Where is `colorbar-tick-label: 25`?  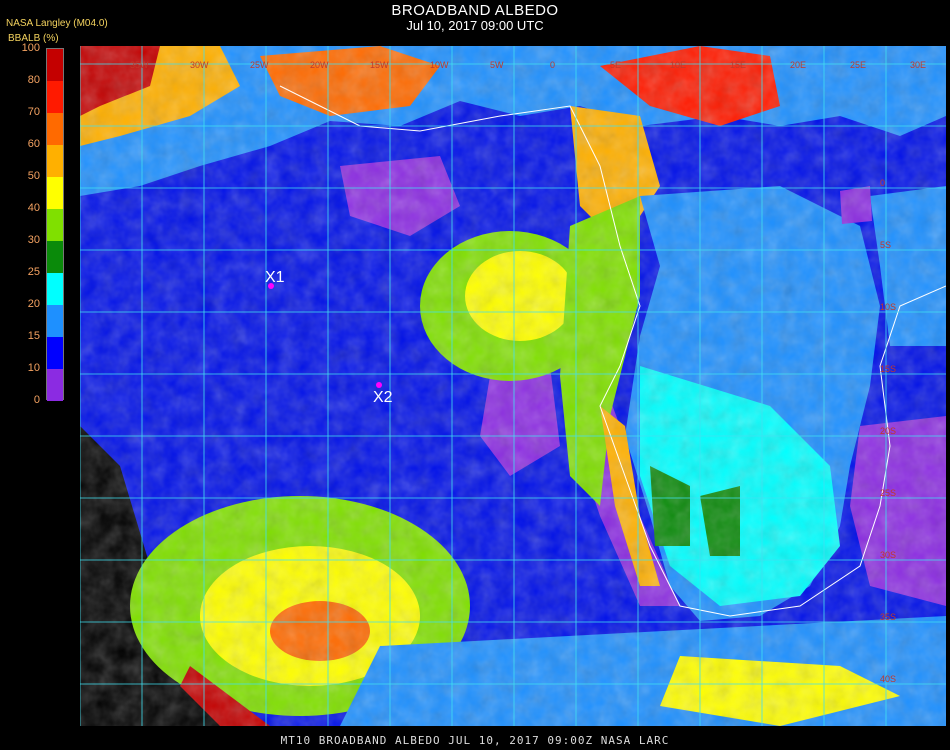
colorbar-tick-label: 25 is located at coordinates (33, 272).